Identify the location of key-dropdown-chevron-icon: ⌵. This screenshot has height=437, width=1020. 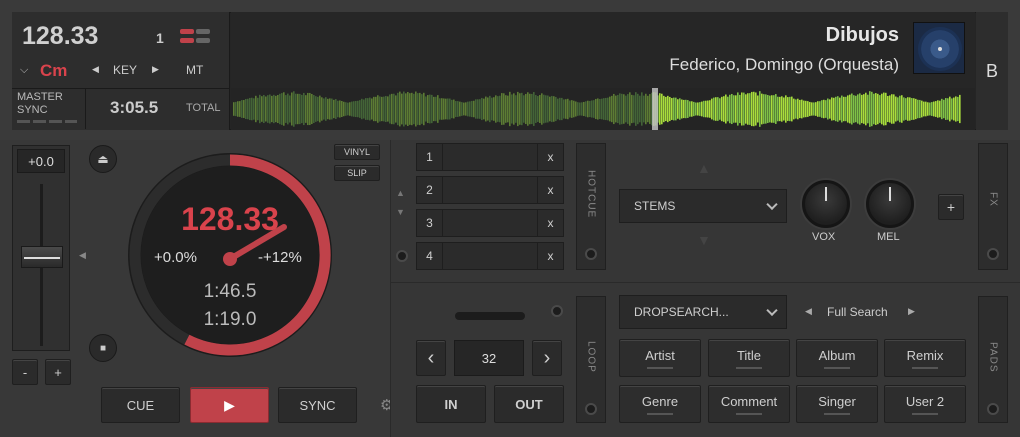
(24, 70).